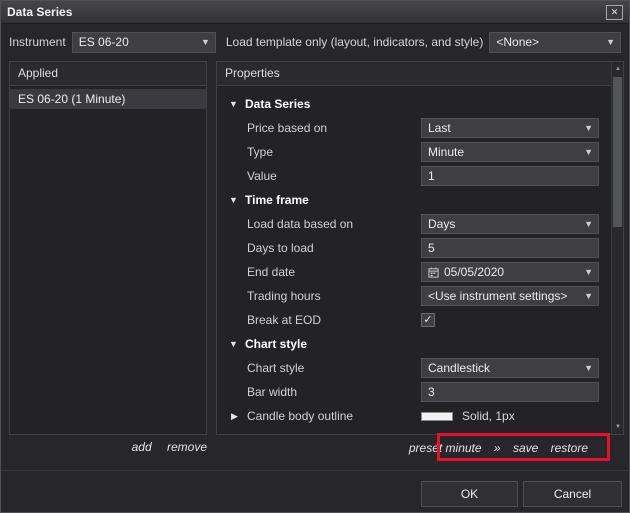 This screenshot has width=630, height=513. What do you see at coordinates (414, 176) in the screenshot?
I see `property-row-value: Value` at bounding box center [414, 176].